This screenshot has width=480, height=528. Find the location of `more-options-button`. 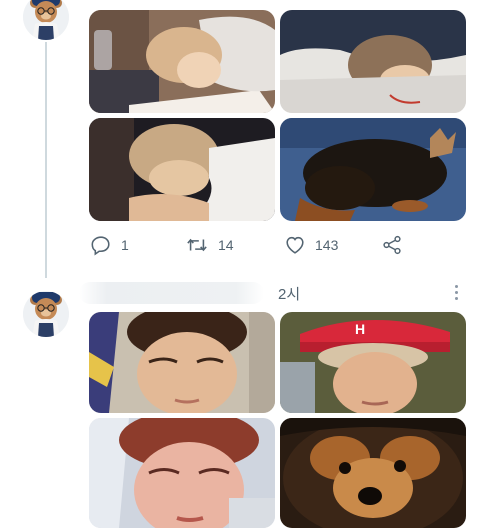

more-options-button is located at coordinates (456, 292).